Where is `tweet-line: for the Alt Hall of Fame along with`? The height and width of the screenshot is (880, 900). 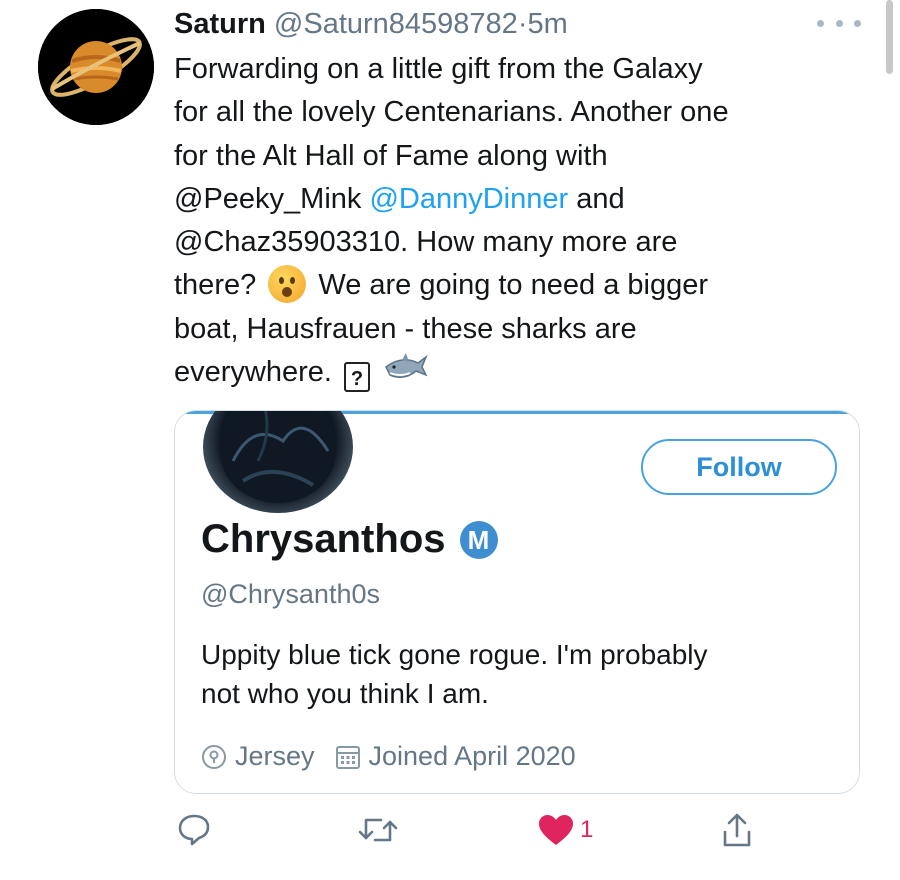 tweet-line: for the Alt Hall of Fame along with is located at coordinates (391, 155).